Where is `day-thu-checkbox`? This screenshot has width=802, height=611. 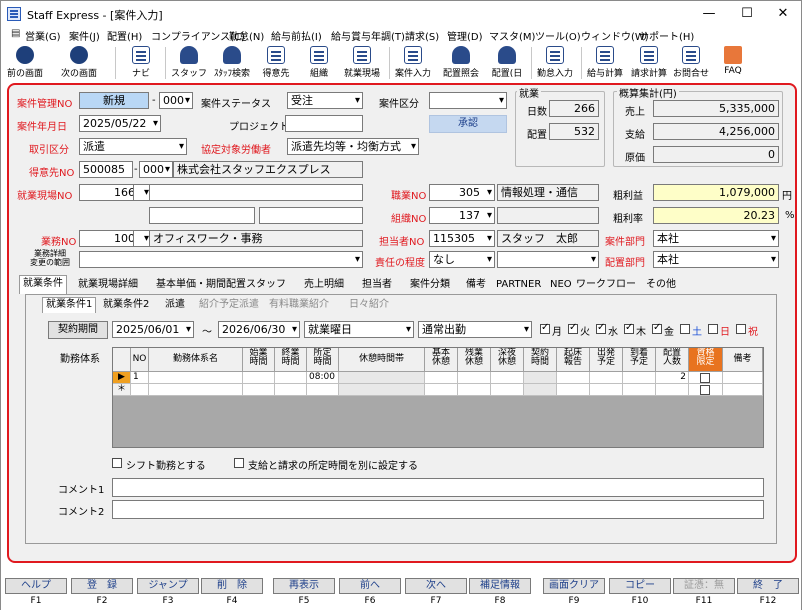 day-thu-checkbox is located at coordinates (629, 328).